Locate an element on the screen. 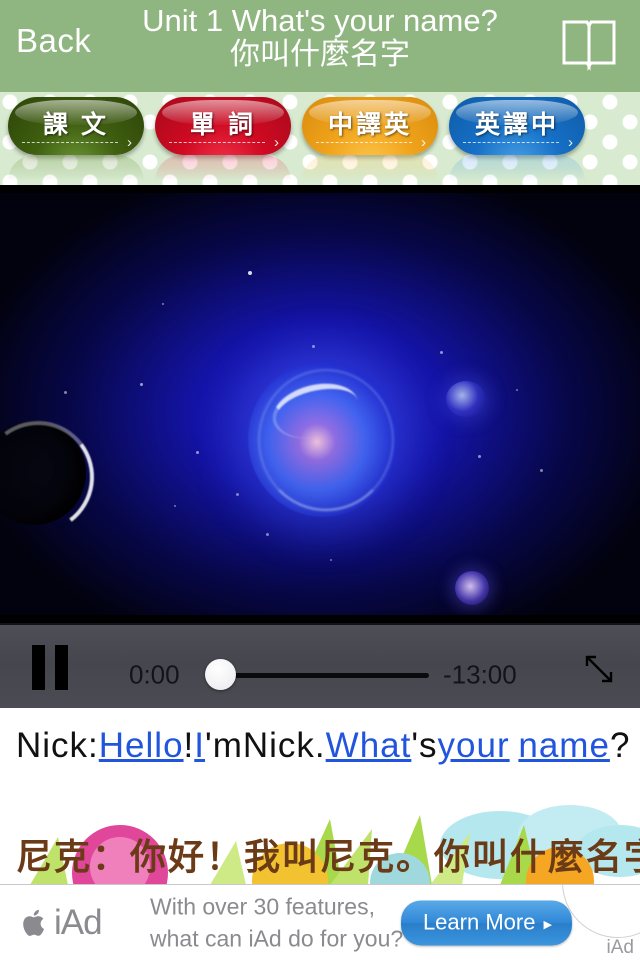 The height and width of the screenshot is (960, 640). player-control-bar: 0:00 -13:00 is located at coordinates (320, 666).